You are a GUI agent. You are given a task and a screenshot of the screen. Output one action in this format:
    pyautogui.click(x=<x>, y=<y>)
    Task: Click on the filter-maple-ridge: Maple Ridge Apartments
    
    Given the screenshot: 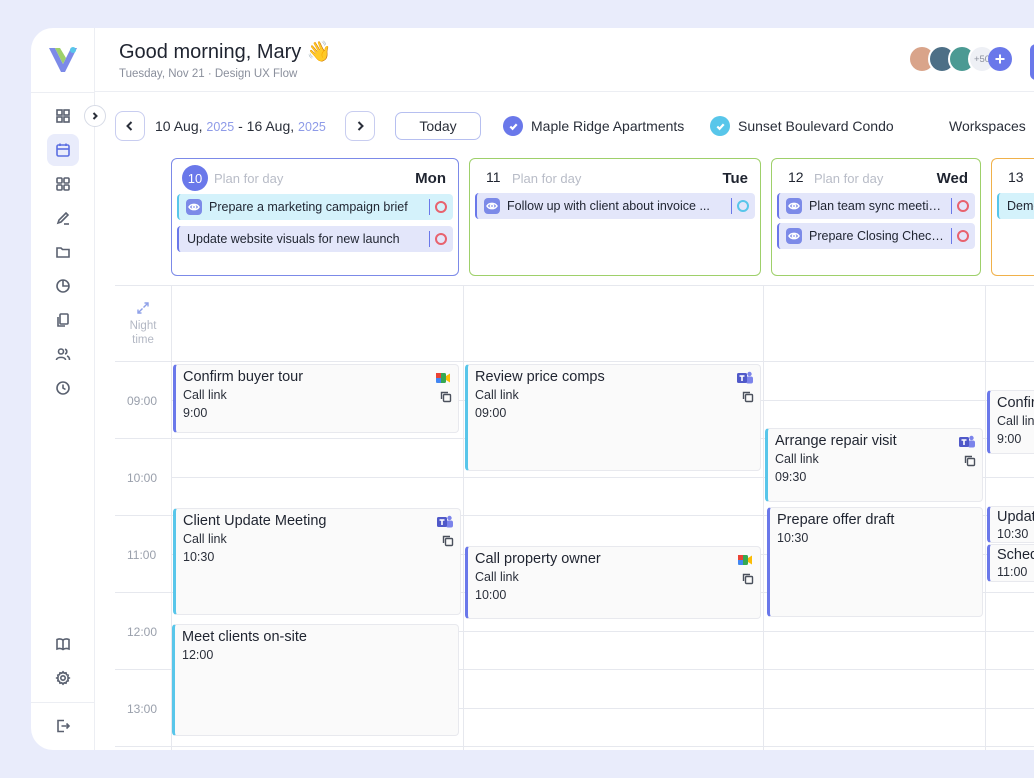 What is the action you would take?
    pyautogui.click(x=593, y=126)
    